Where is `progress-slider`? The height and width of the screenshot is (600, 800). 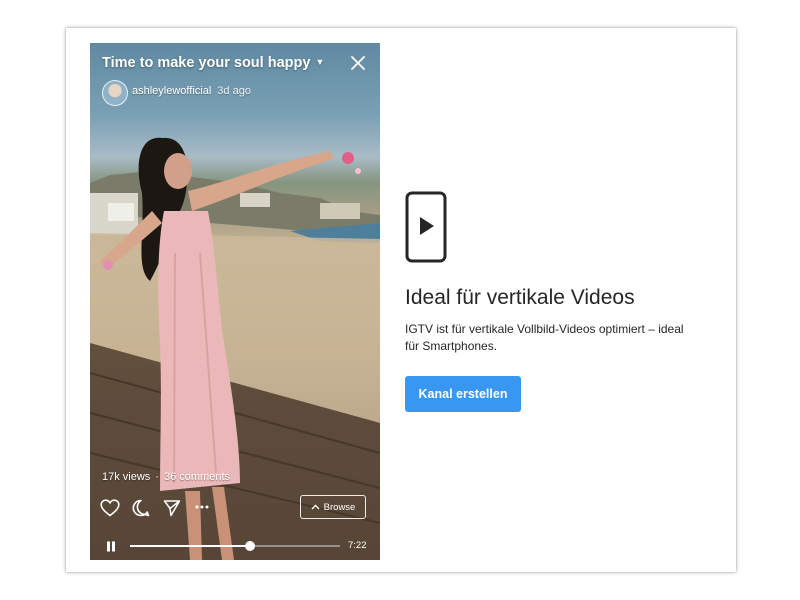 progress-slider is located at coordinates (235, 546).